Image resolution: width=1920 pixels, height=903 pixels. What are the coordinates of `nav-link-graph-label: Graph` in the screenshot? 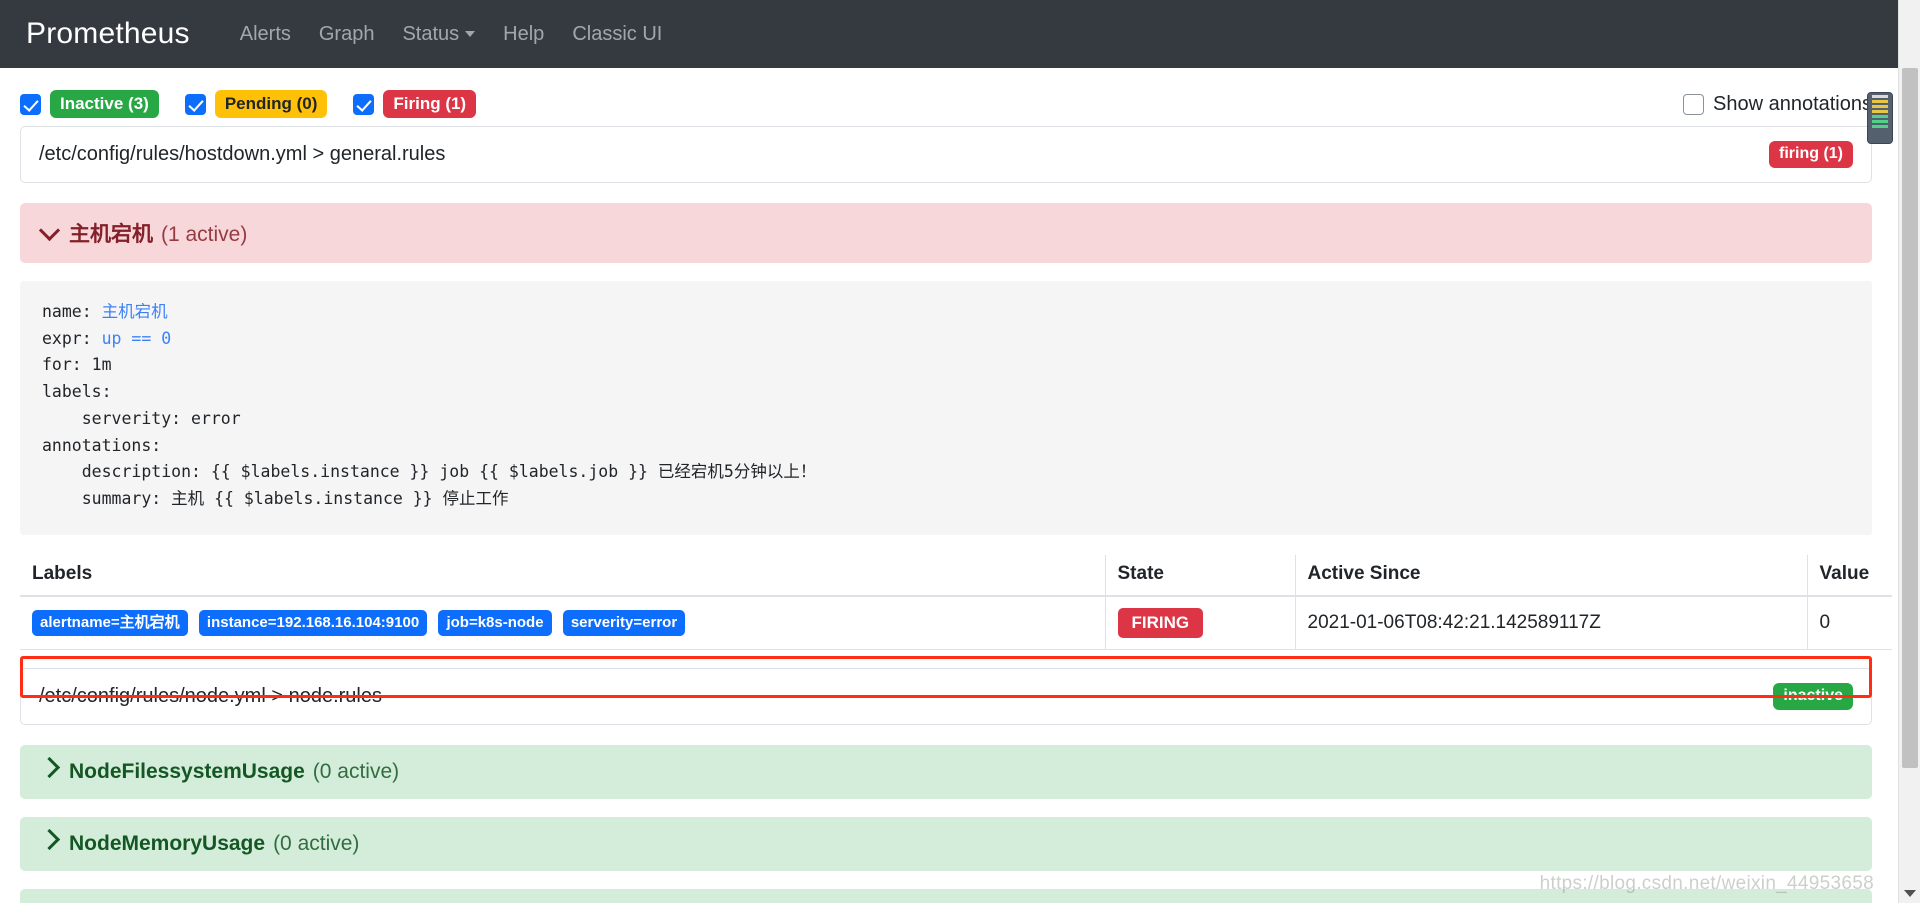 It's located at (346, 33).